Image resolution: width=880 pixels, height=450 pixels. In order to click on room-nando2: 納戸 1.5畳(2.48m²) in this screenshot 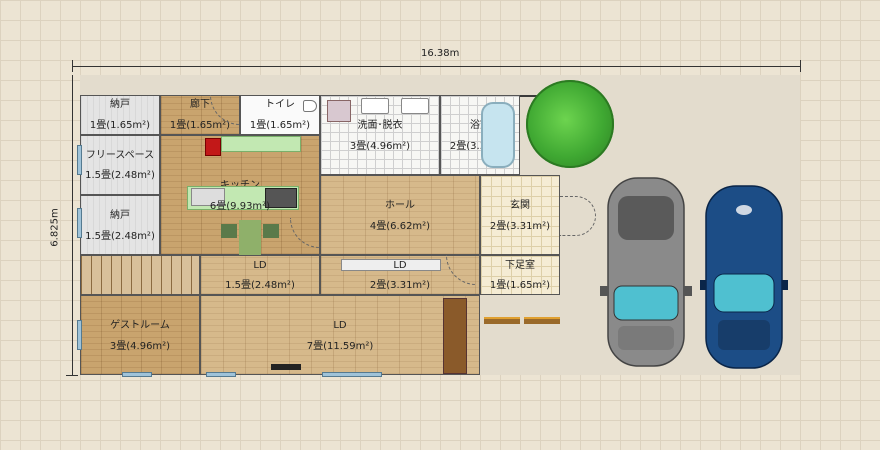, I will do `click(120, 225)`.